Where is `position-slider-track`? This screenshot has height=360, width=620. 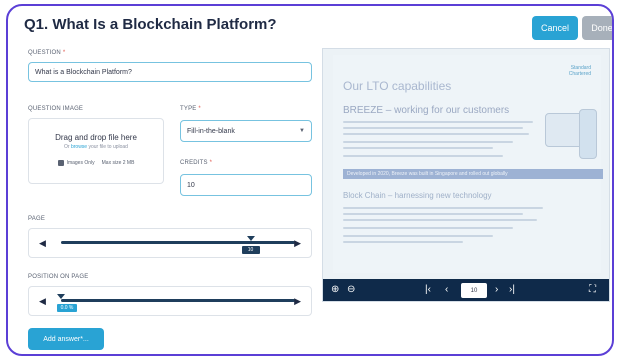 position-slider-track is located at coordinates (178, 300).